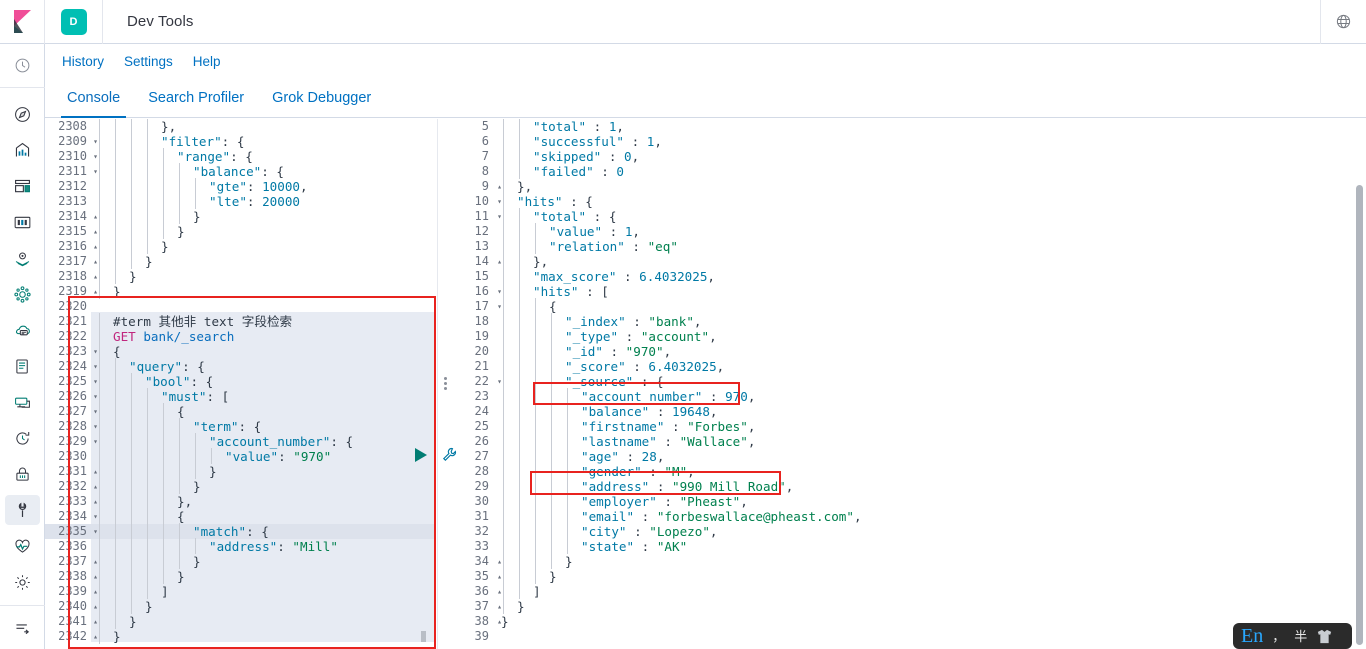  Describe the element at coordinates (900, 636) in the screenshot. I see `code-line: 39` at that location.